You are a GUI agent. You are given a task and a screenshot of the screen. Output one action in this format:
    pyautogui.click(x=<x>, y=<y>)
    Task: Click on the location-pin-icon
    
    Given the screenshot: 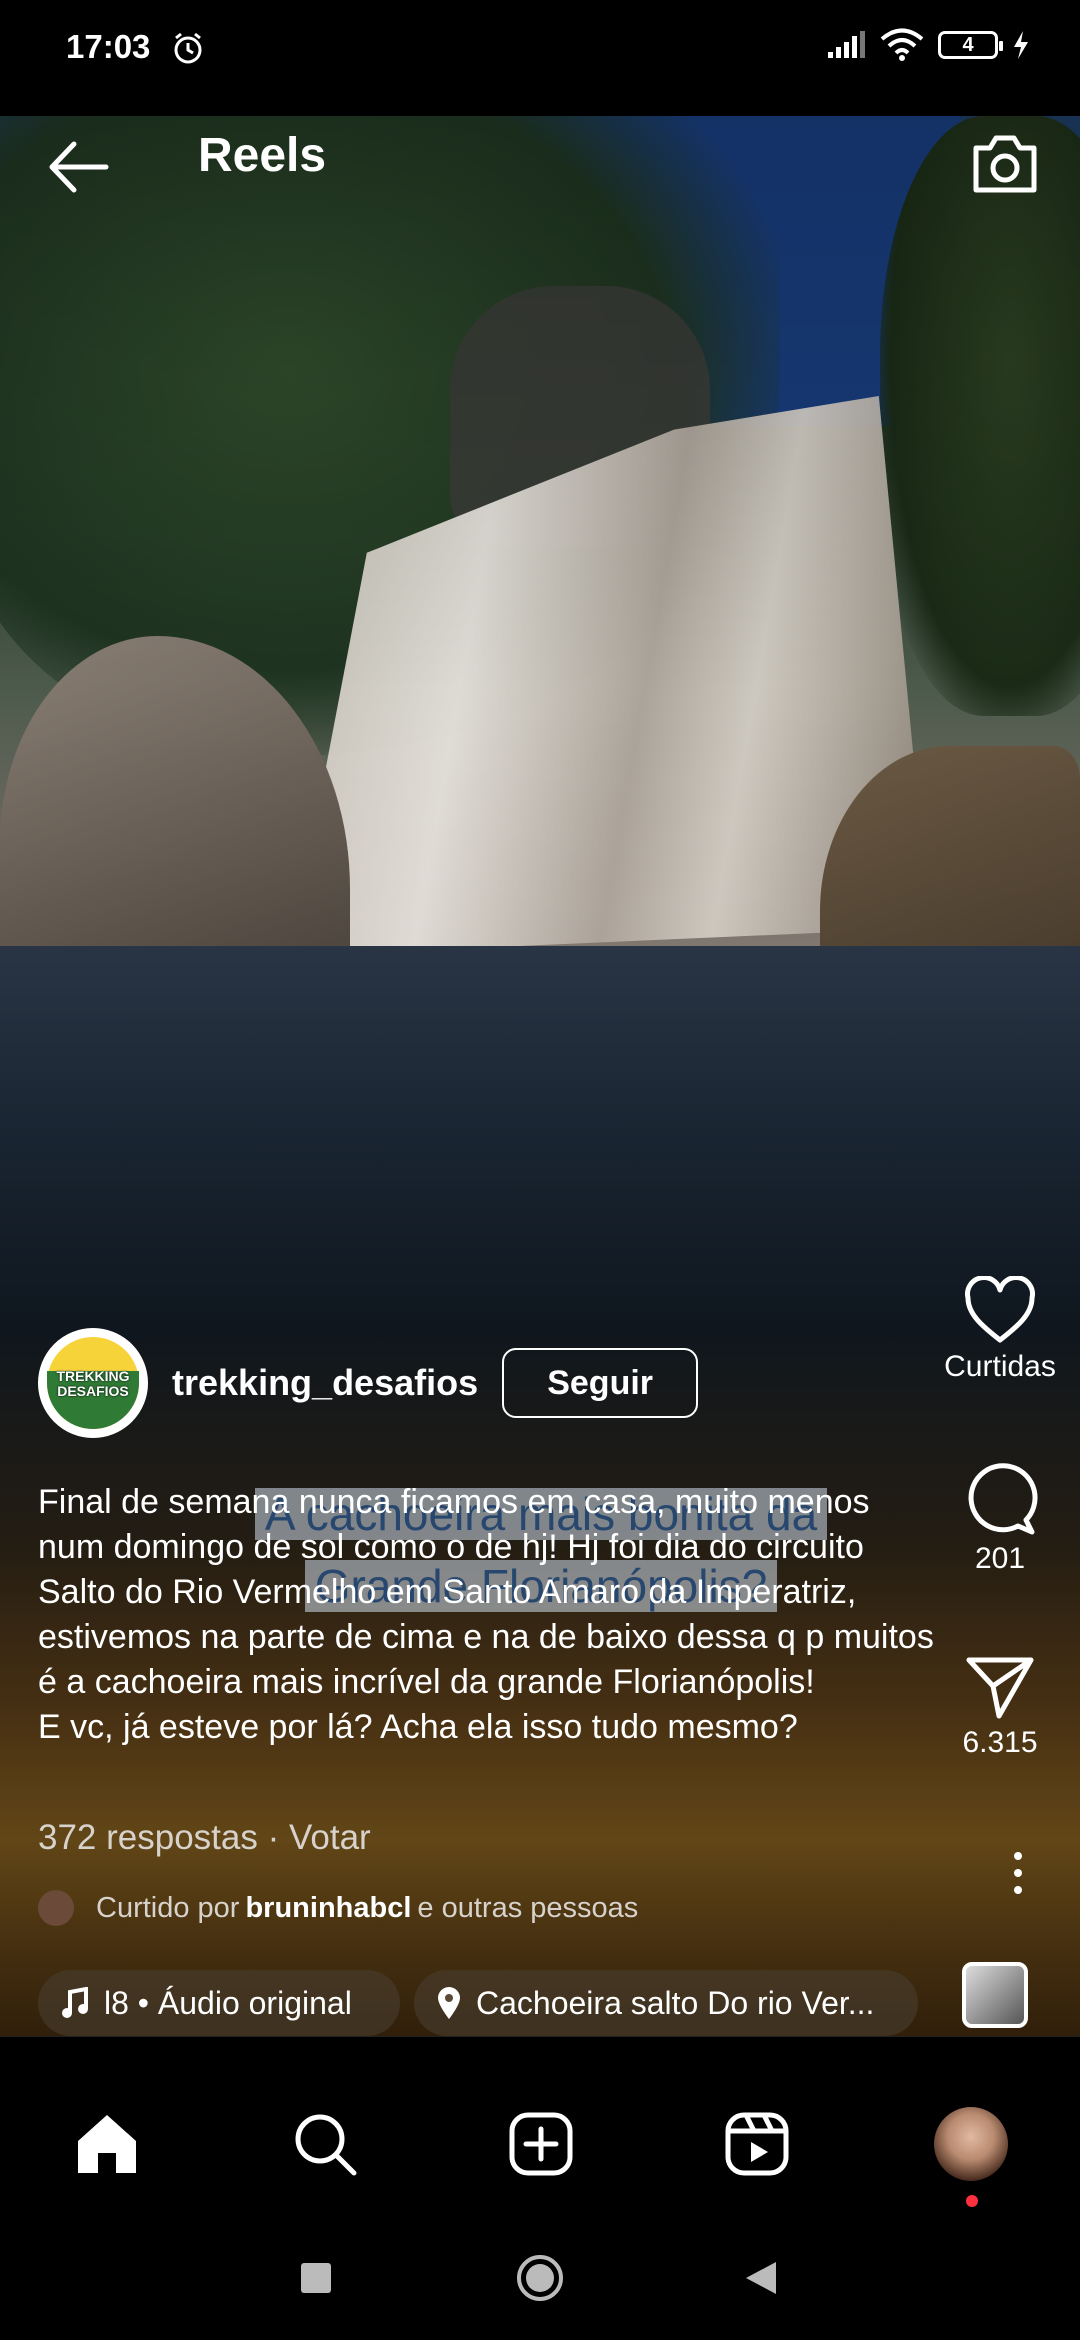 What is the action you would take?
    pyautogui.click(x=449, y=2003)
    